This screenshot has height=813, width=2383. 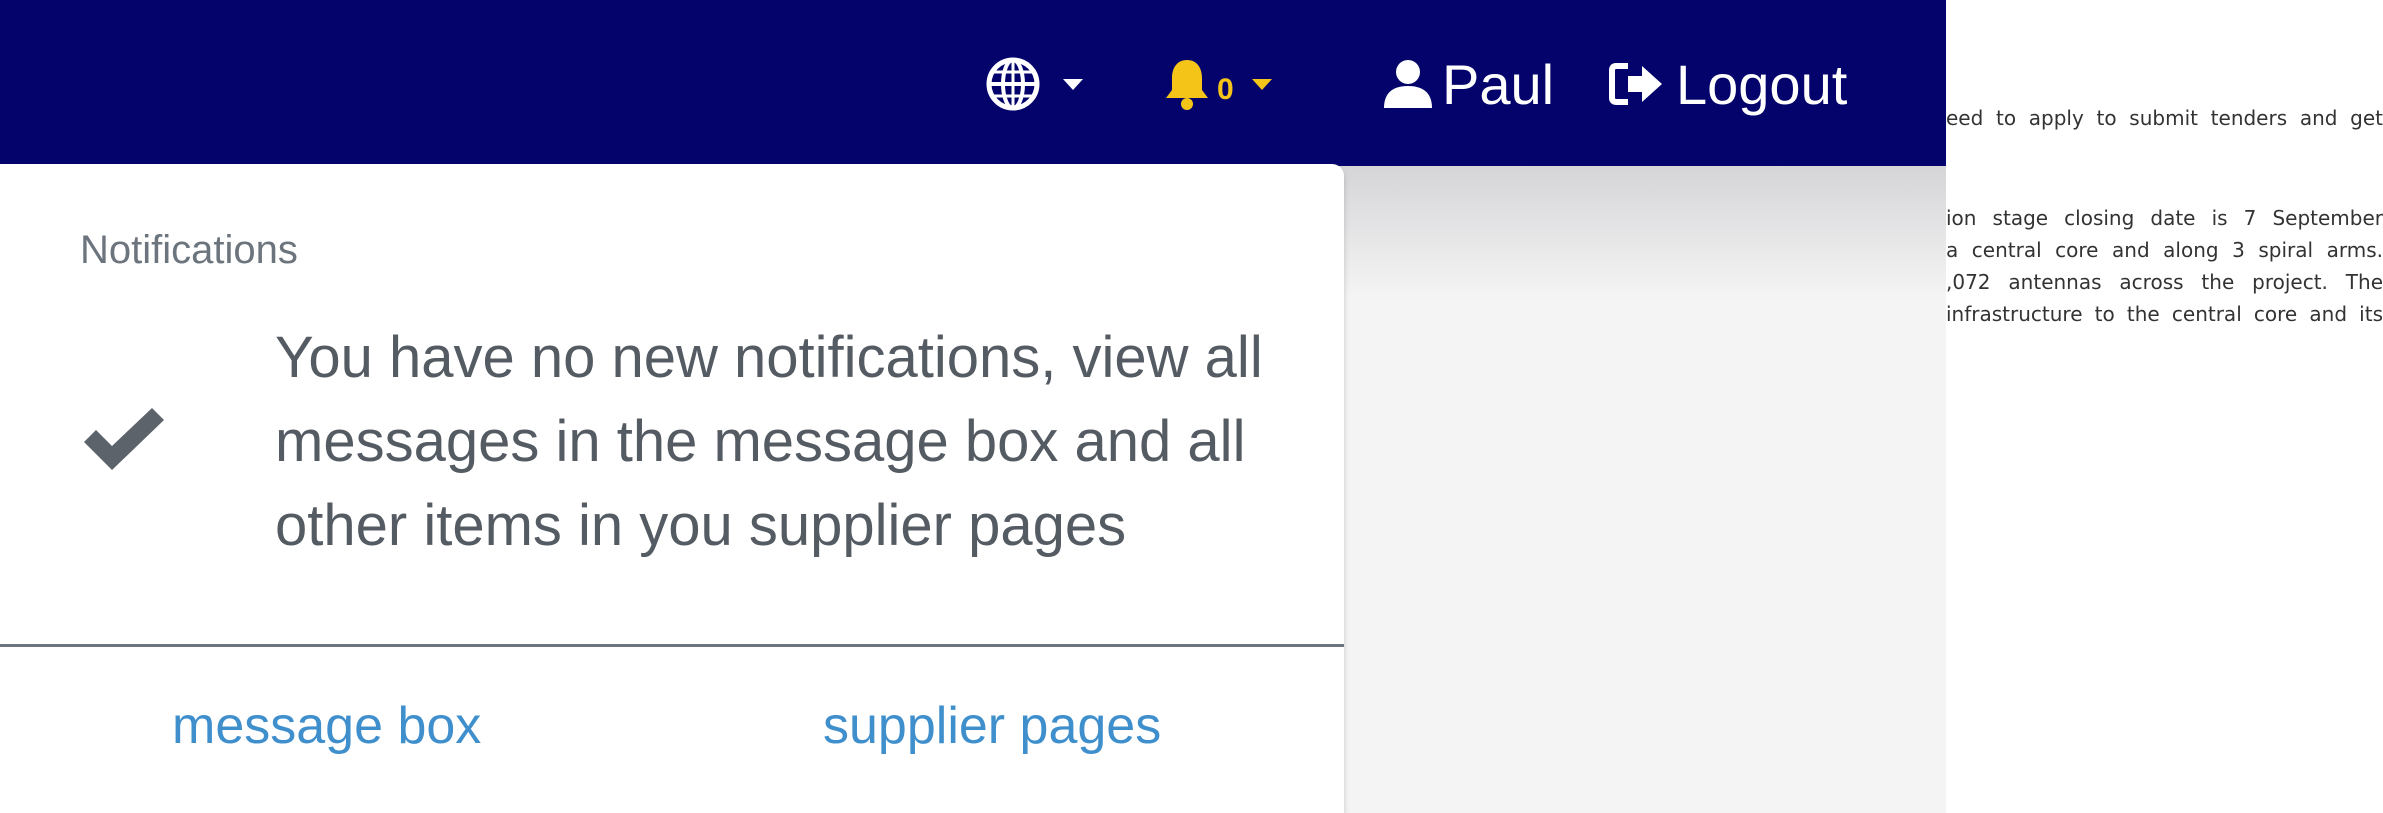 What do you see at coordinates (672, 645) in the screenshot?
I see `divider` at bounding box center [672, 645].